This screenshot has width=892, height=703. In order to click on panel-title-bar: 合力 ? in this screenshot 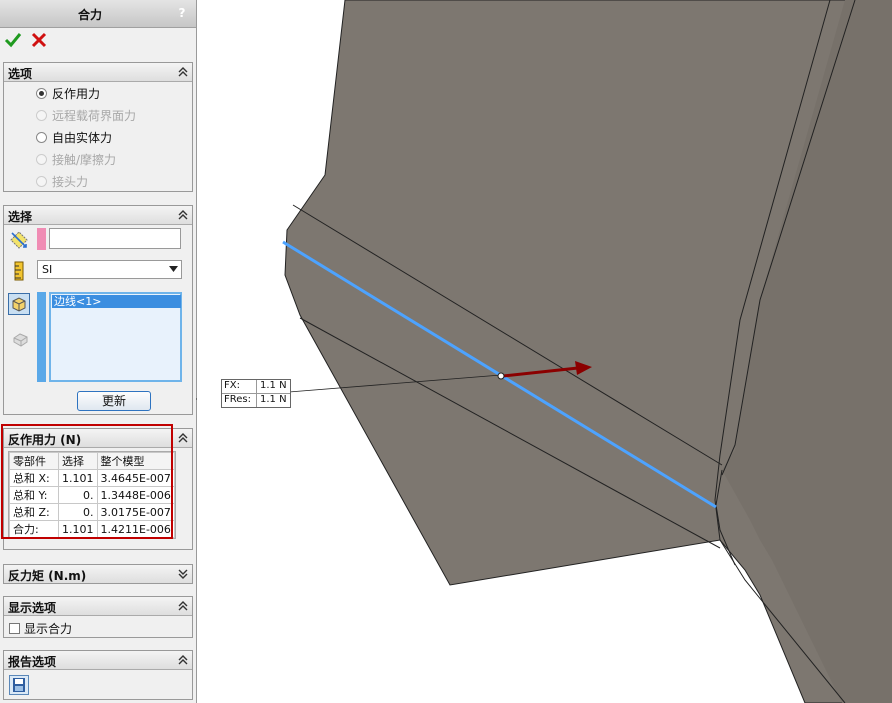, I will do `click(98, 14)`.